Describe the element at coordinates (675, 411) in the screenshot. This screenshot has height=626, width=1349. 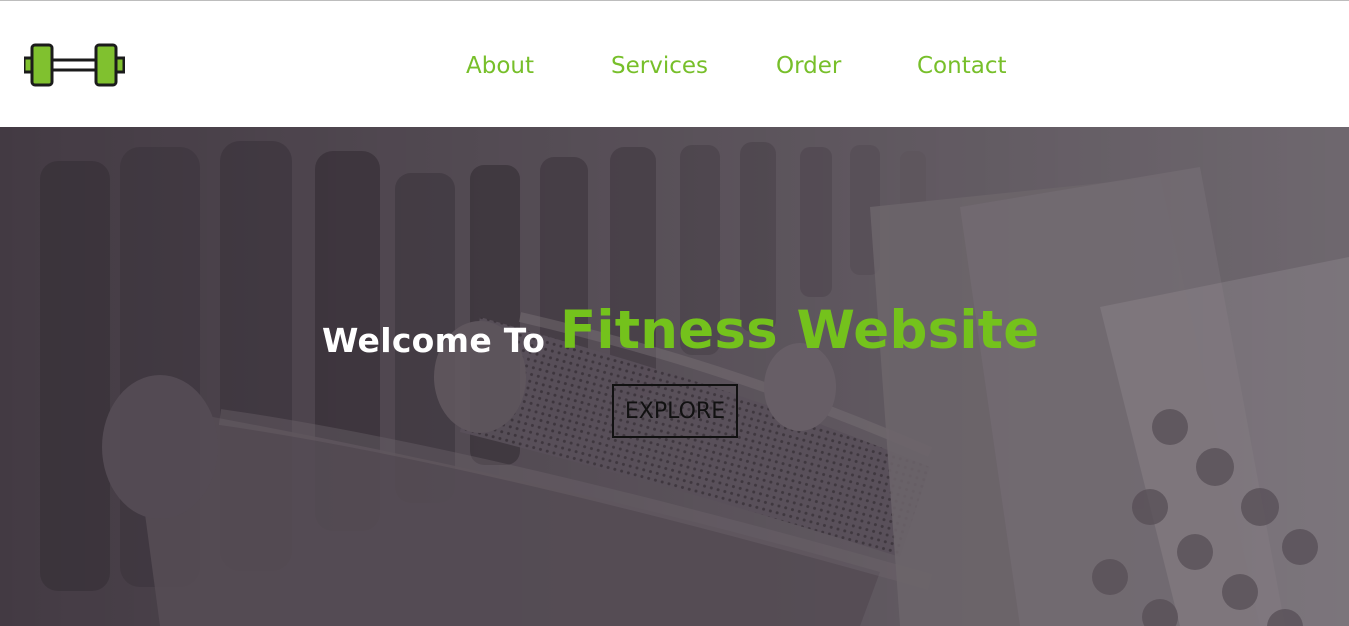
I see `explore-button: EXPLORE` at that location.